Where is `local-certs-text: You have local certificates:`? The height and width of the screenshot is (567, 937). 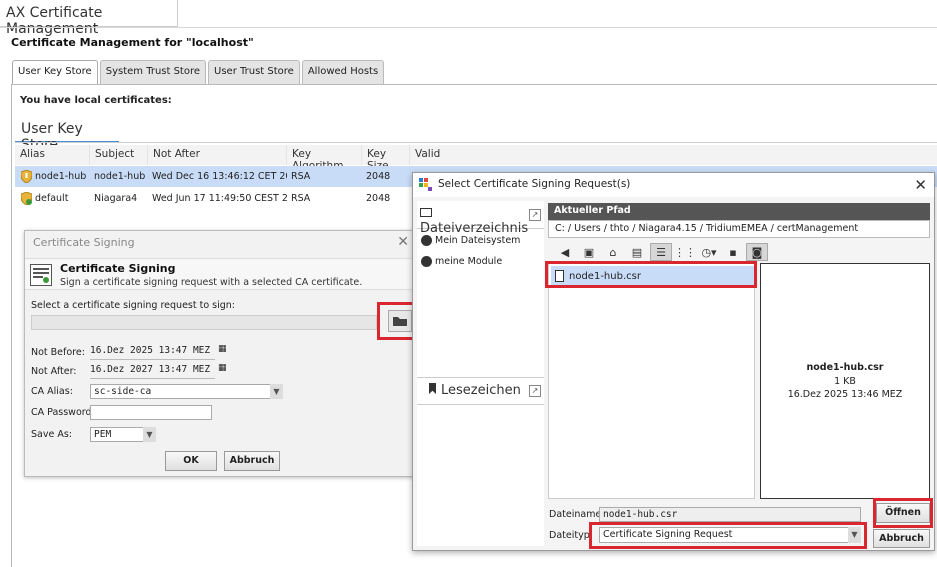
local-certs-text: You have local certificates: is located at coordinates (96, 100).